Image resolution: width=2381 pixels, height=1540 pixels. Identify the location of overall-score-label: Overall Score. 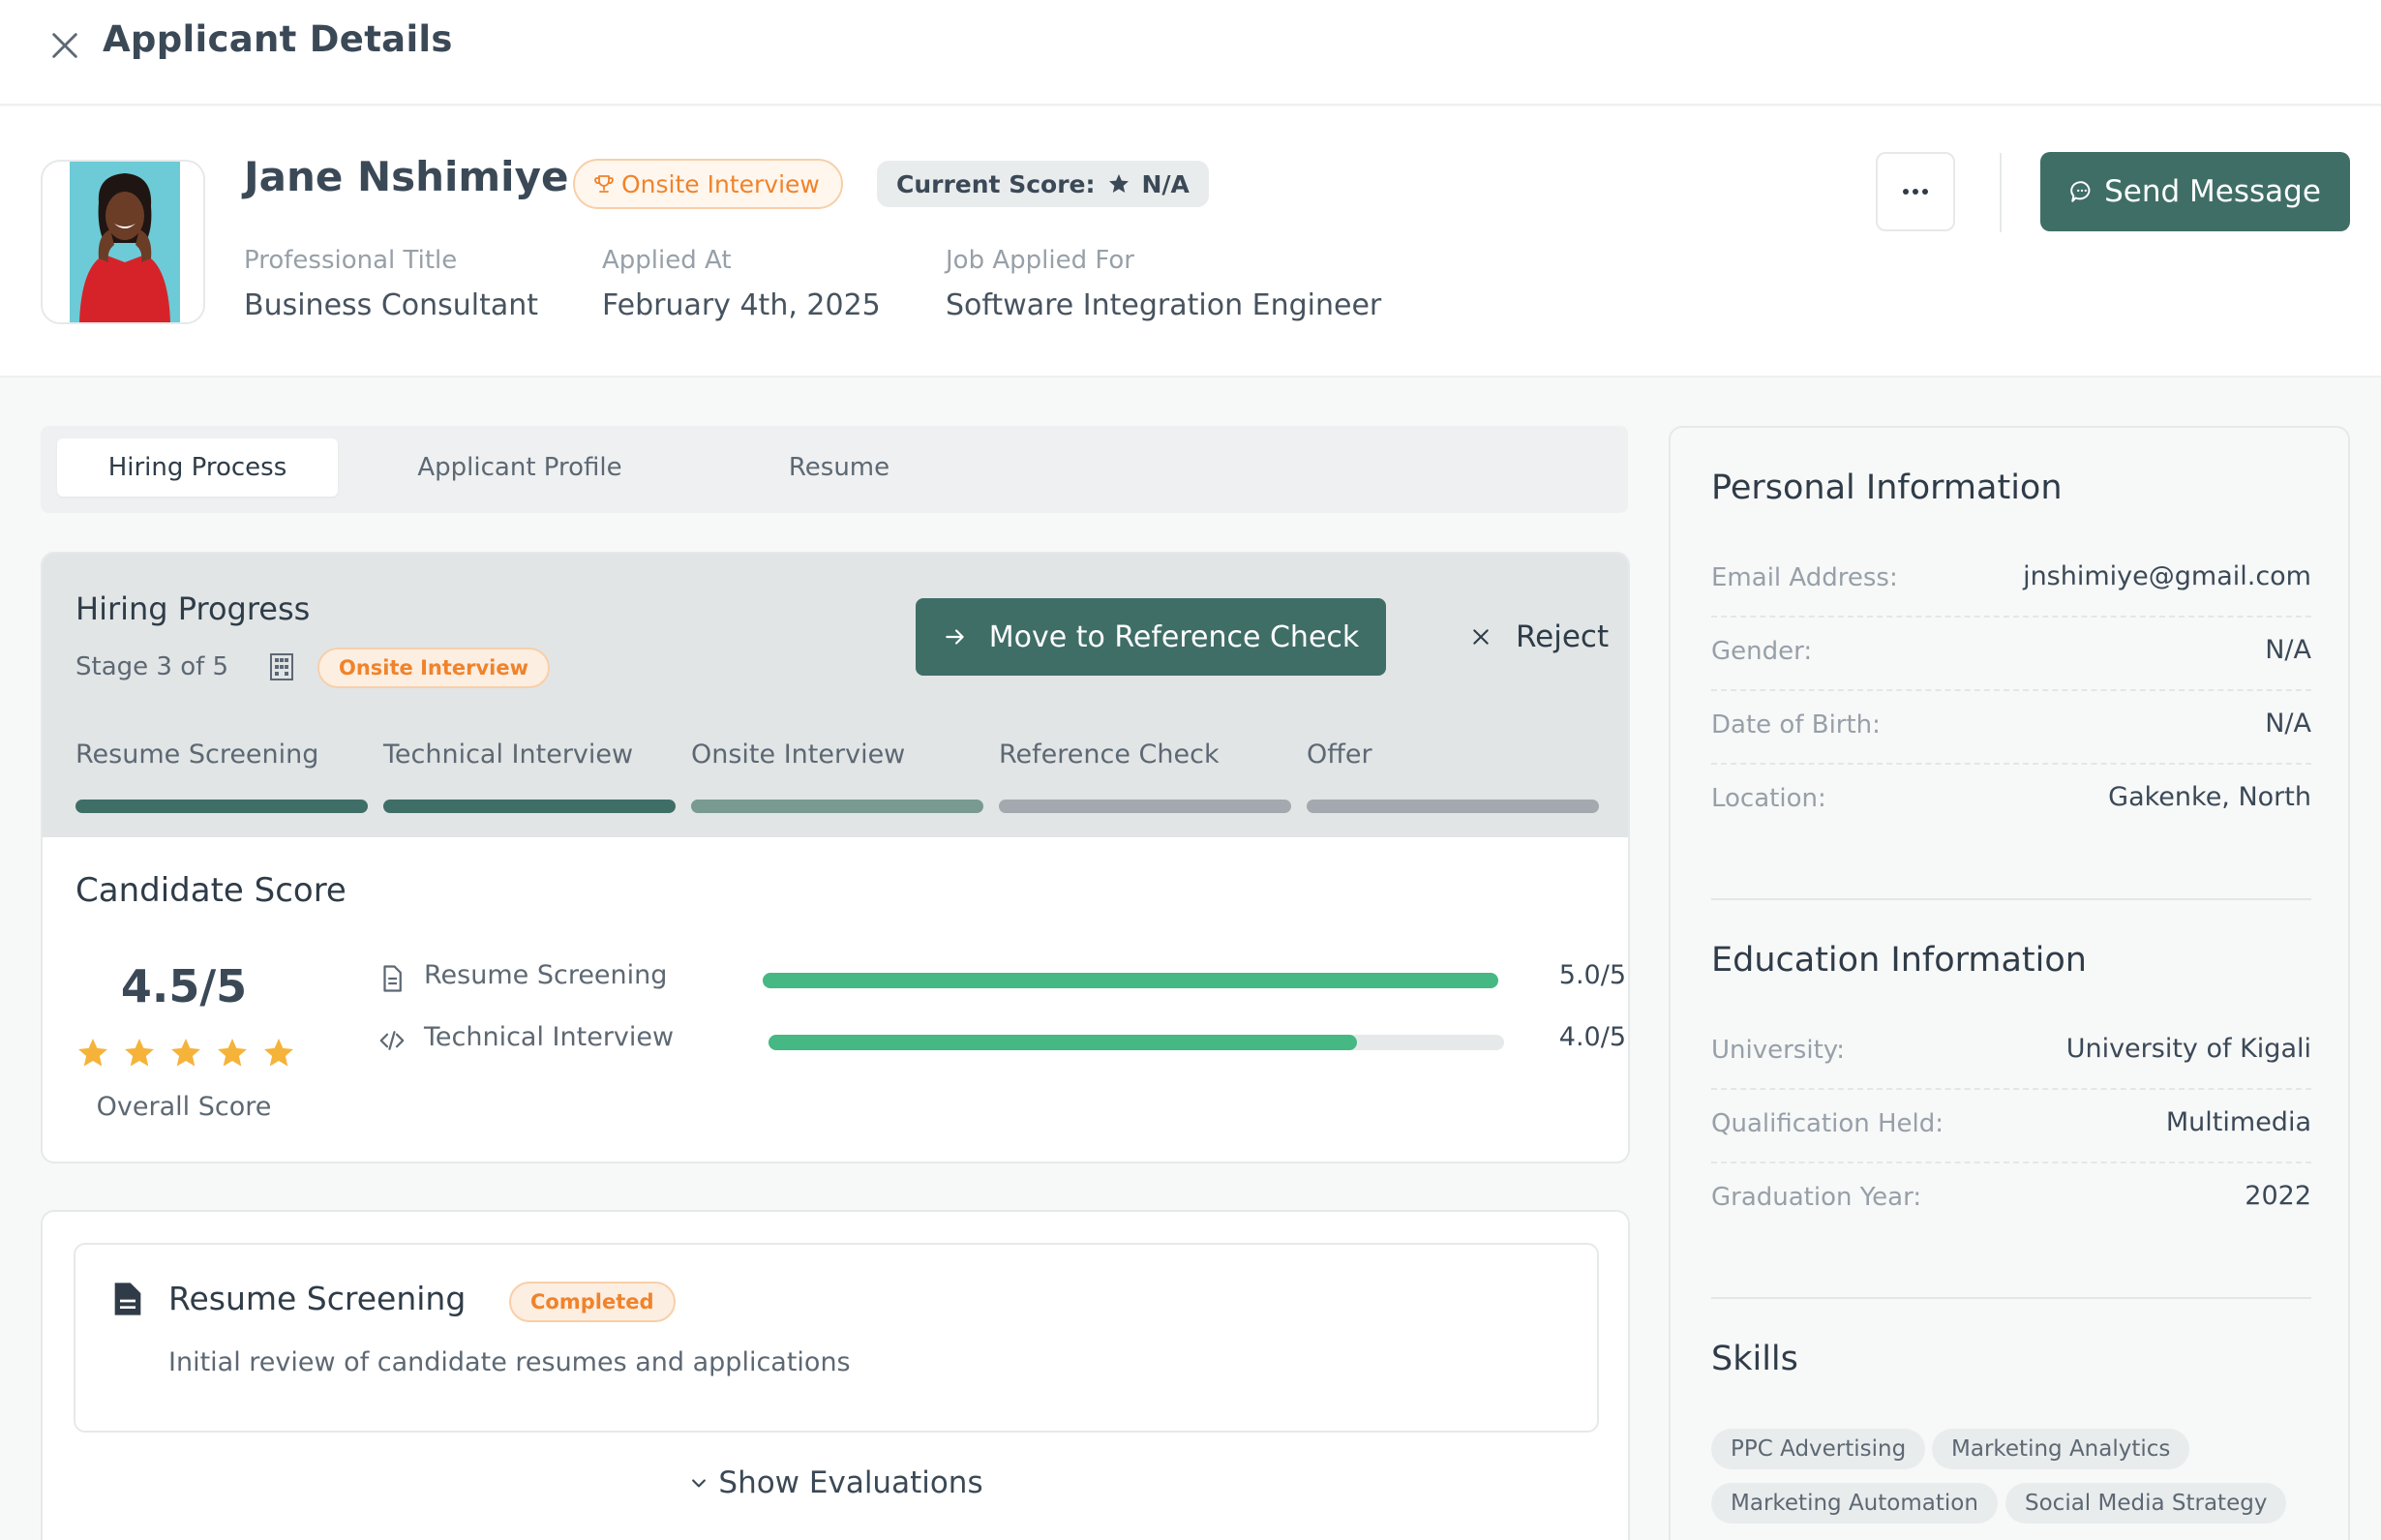
(184, 1107).